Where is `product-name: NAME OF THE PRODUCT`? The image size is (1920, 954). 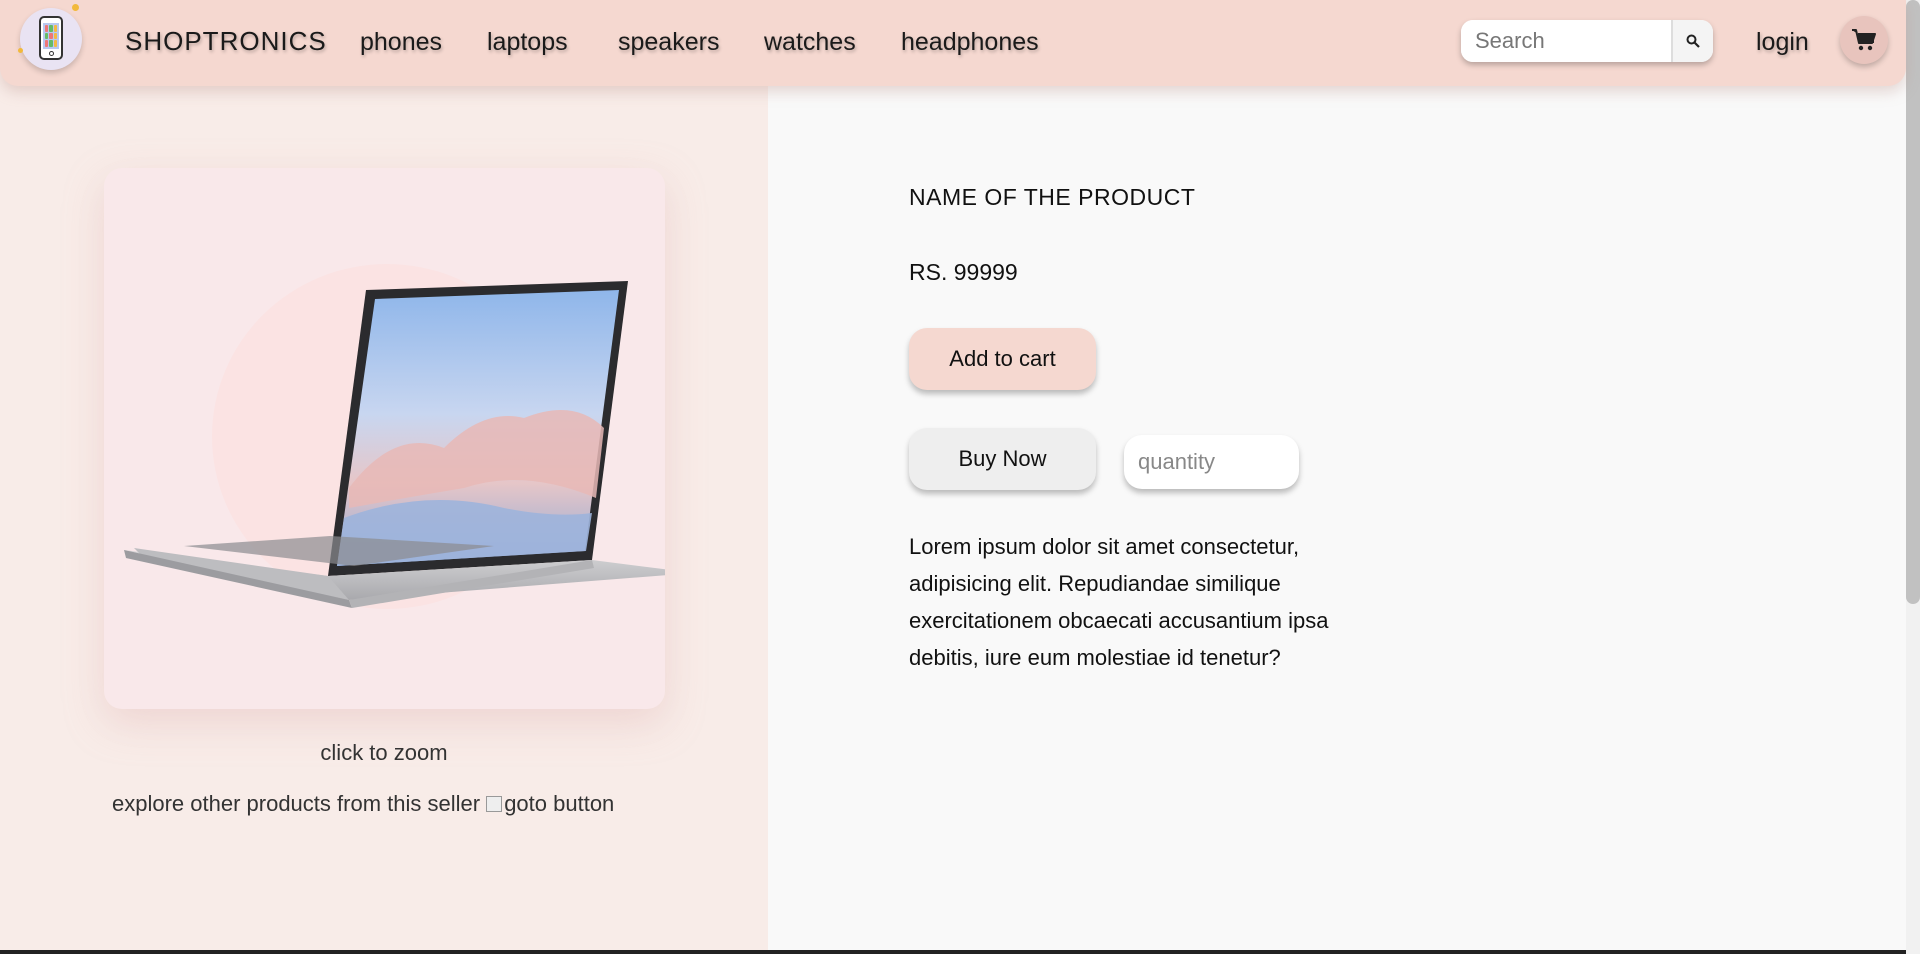 product-name: NAME OF THE PRODUCT is located at coordinates (1052, 197).